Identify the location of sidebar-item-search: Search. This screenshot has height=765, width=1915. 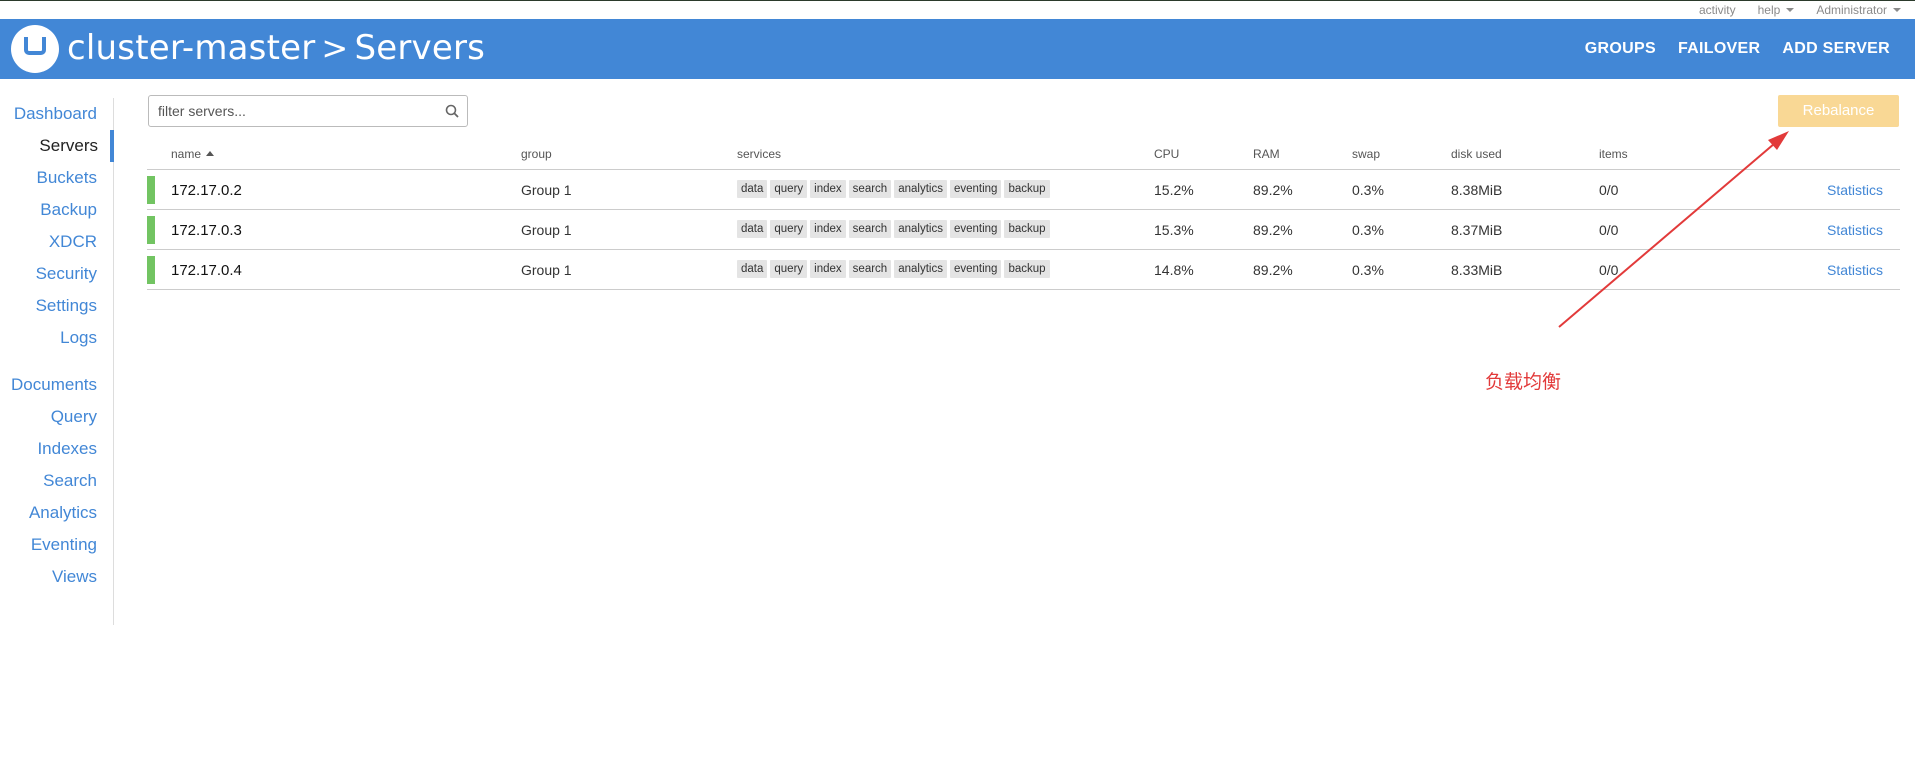
(56, 481).